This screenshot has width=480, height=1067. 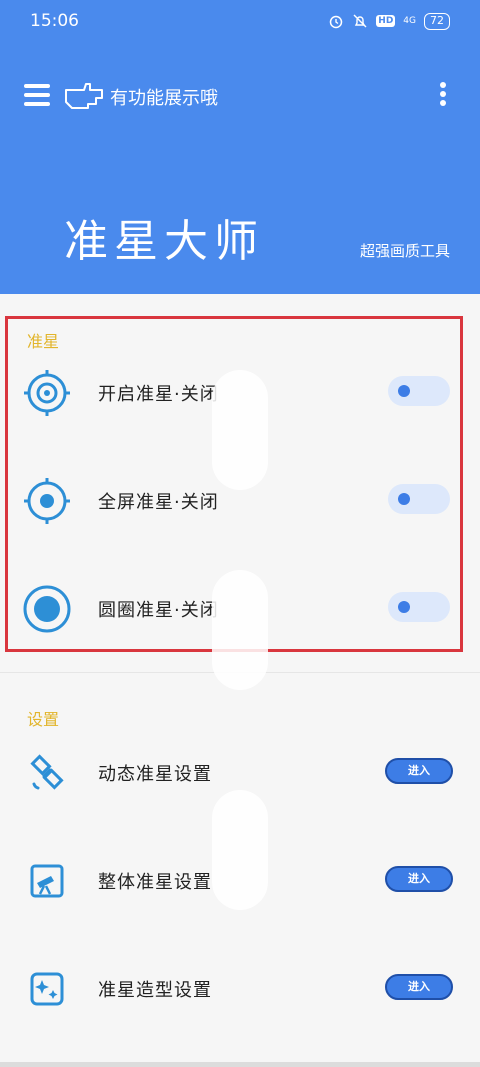 I want to click on mute-bell-icon, so click(x=360, y=21).